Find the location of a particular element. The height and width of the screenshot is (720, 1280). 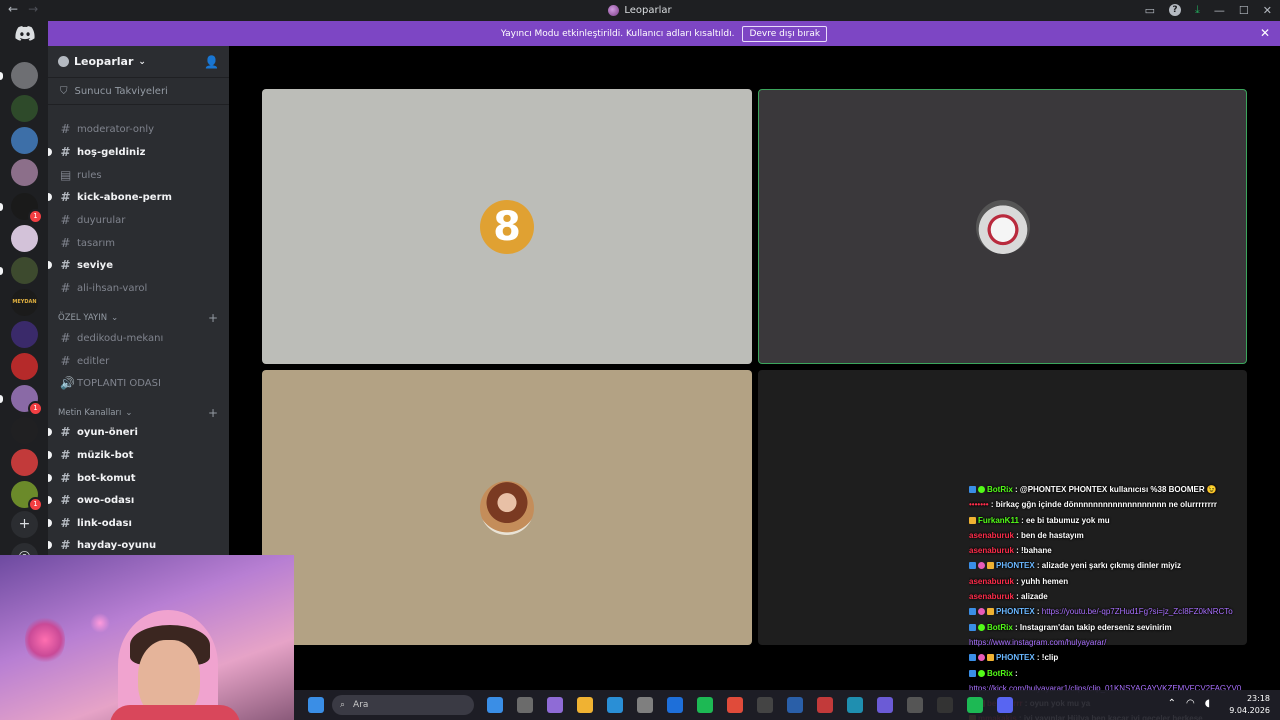

inbox-icon: ▭ is located at coordinates (1150, 10).